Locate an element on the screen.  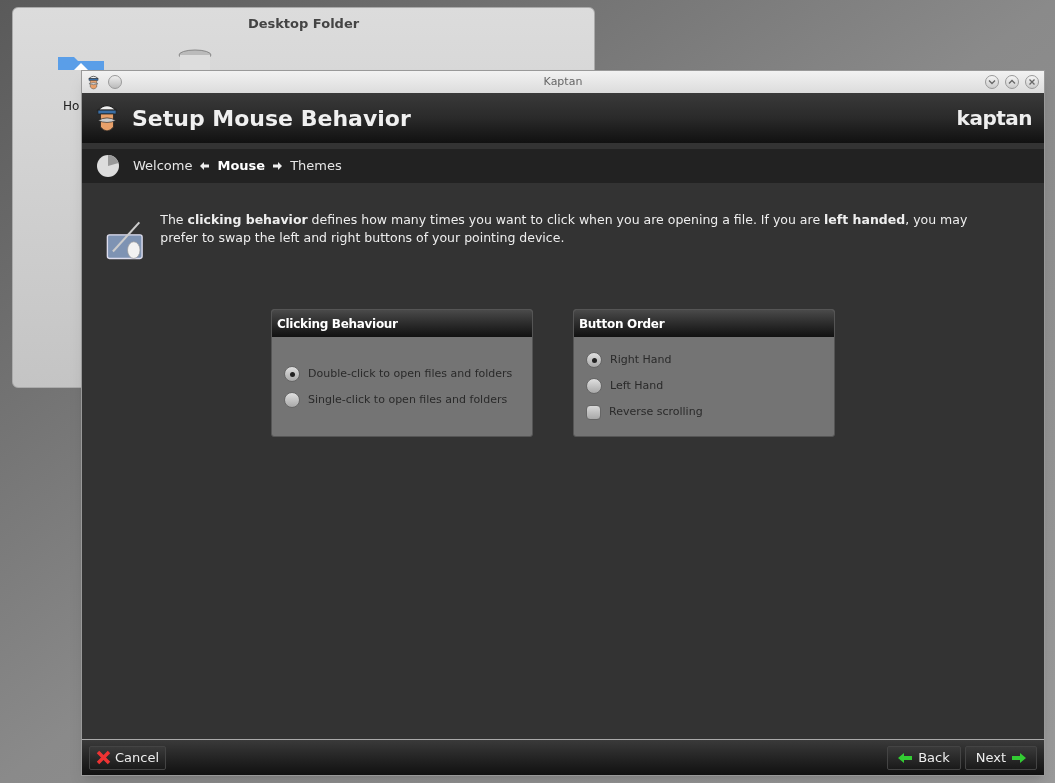
minimize-button is located at coordinates (992, 82).